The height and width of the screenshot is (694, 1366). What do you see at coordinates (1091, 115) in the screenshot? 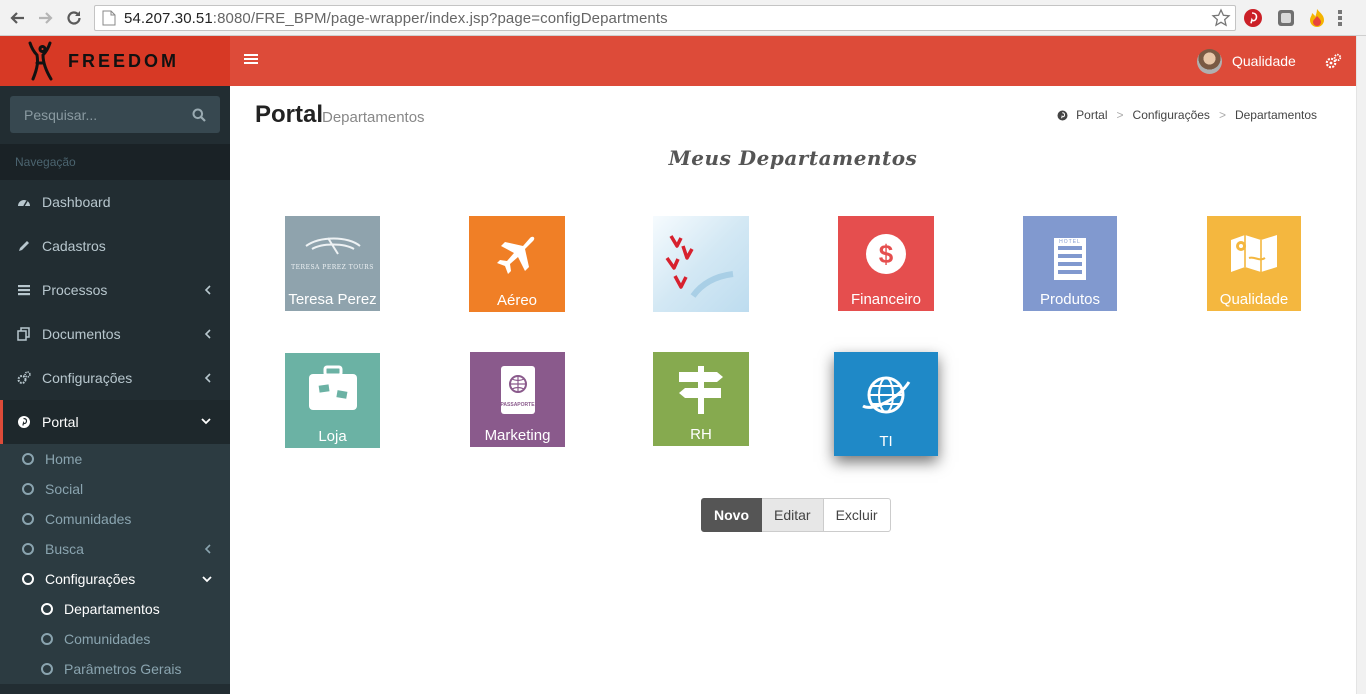
I see `breadcrumb-portal: Portal` at bounding box center [1091, 115].